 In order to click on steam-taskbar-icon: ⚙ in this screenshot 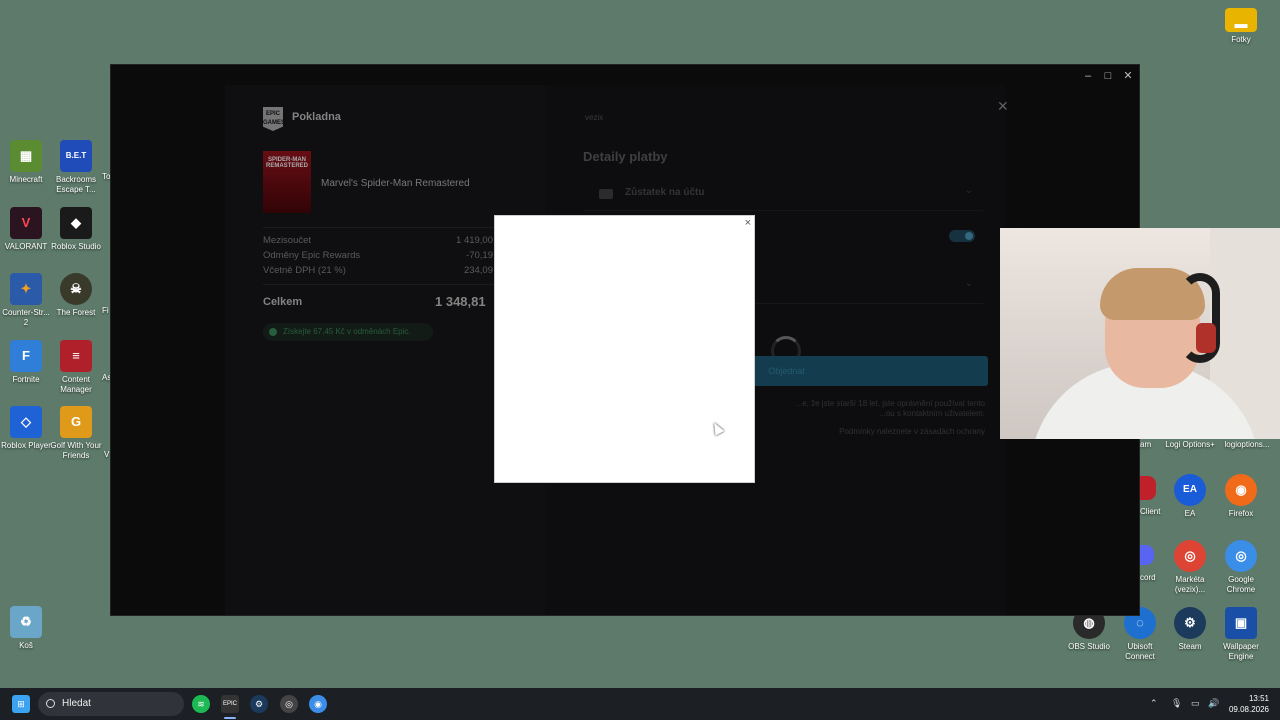, I will do `click(259, 704)`.